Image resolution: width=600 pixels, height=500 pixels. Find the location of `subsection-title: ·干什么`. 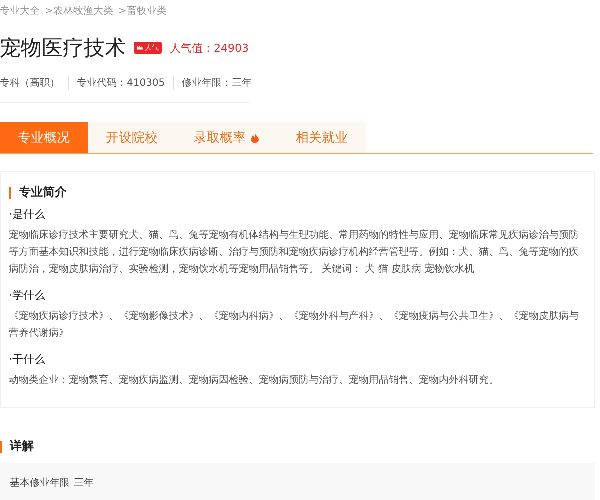

subsection-title: ·干什么 is located at coordinates (27, 359).